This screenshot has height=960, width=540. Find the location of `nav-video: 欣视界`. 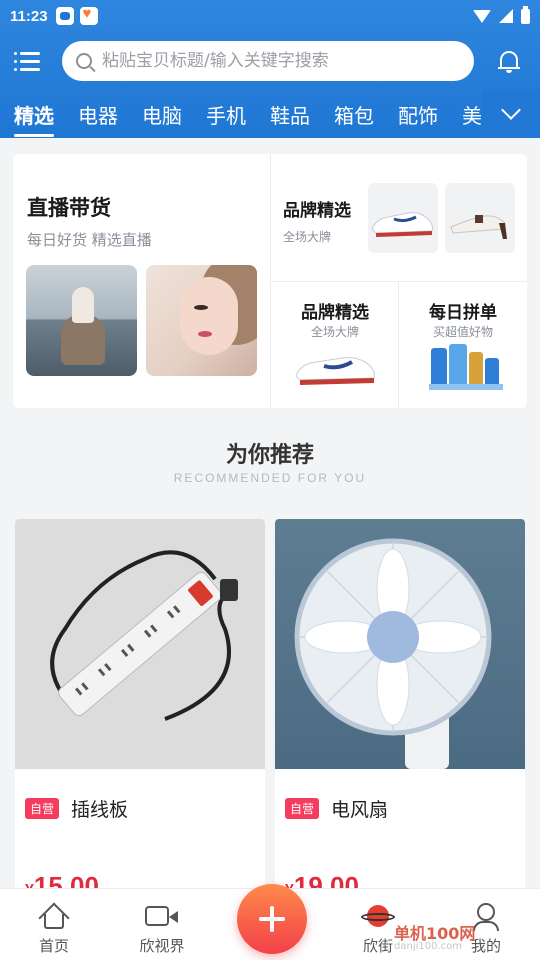

nav-video: 欣视界 is located at coordinates (162, 929).